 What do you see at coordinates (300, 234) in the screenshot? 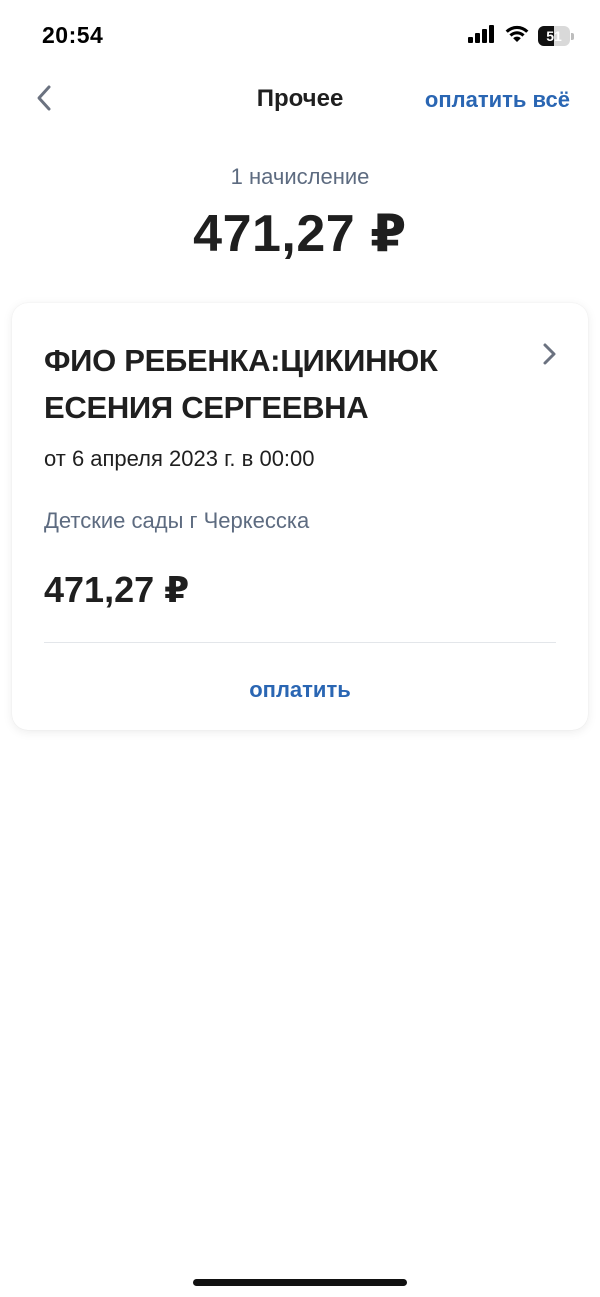
I see `total-amount: 471,27 ₽` at bounding box center [300, 234].